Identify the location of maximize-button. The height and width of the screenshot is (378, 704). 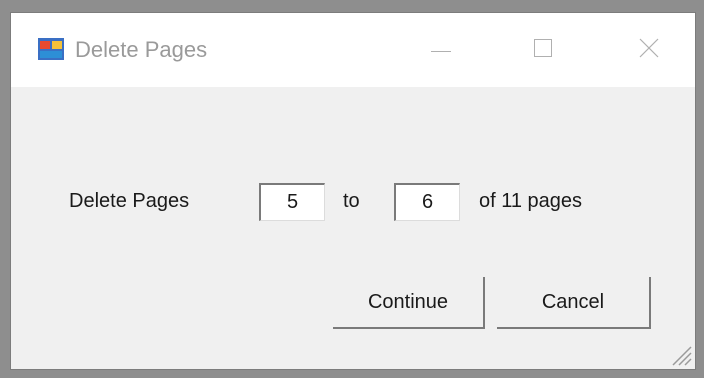
(543, 48).